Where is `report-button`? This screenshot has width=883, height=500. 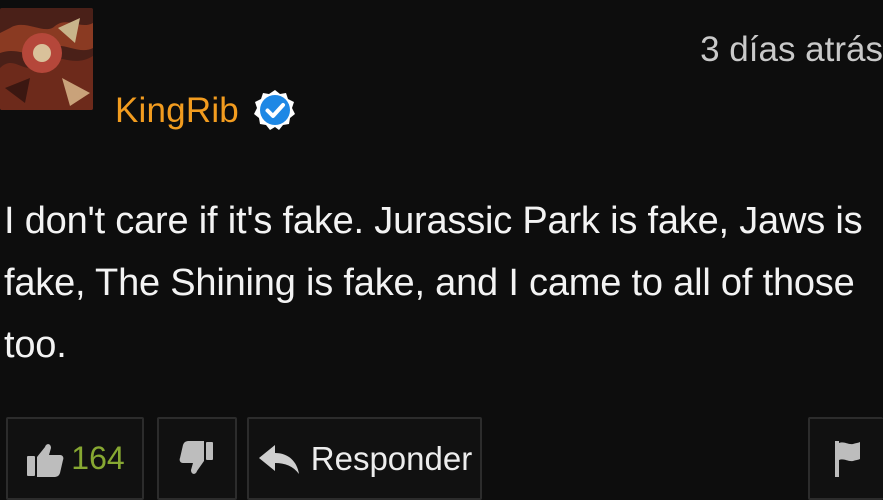 report-button is located at coordinates (845, 458).